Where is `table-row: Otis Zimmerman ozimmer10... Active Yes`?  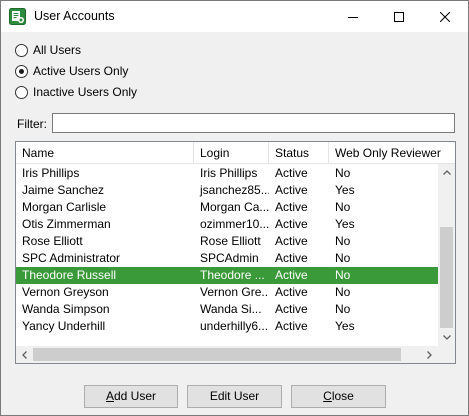 table-row: Otis Zimmerman ozimmer10... Active Yes is located at coordinates (227, 224).